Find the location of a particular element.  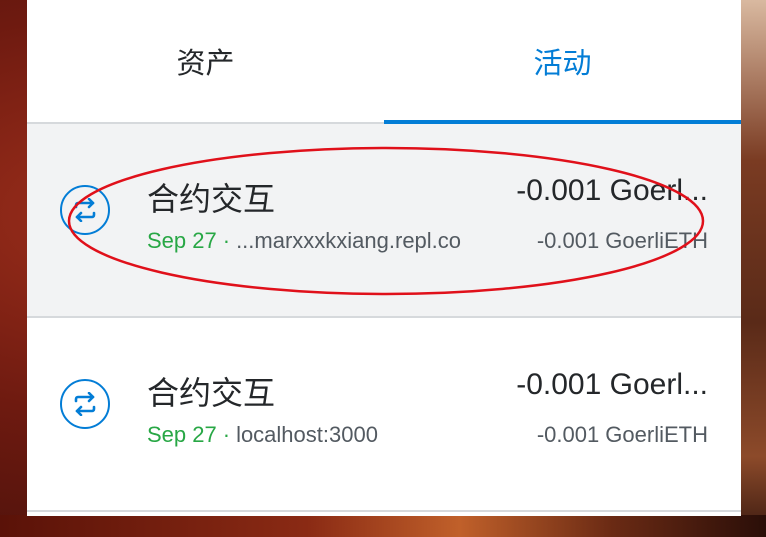

transaction-subtitle: Sep 27 · localhost:3000 is located at coordinates (262, 435).